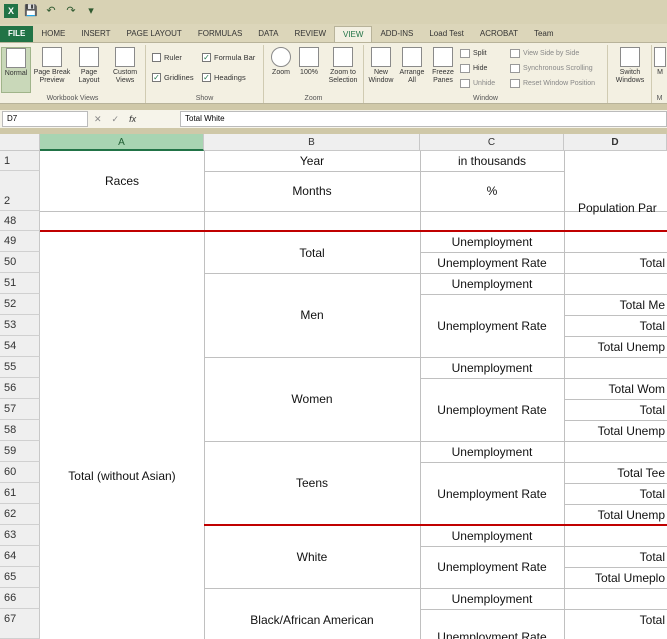  What do you see at coordinates (615, 472) in the screenshot?
I see `cell-d60: Total Tee` at bounding box center [615, 472].